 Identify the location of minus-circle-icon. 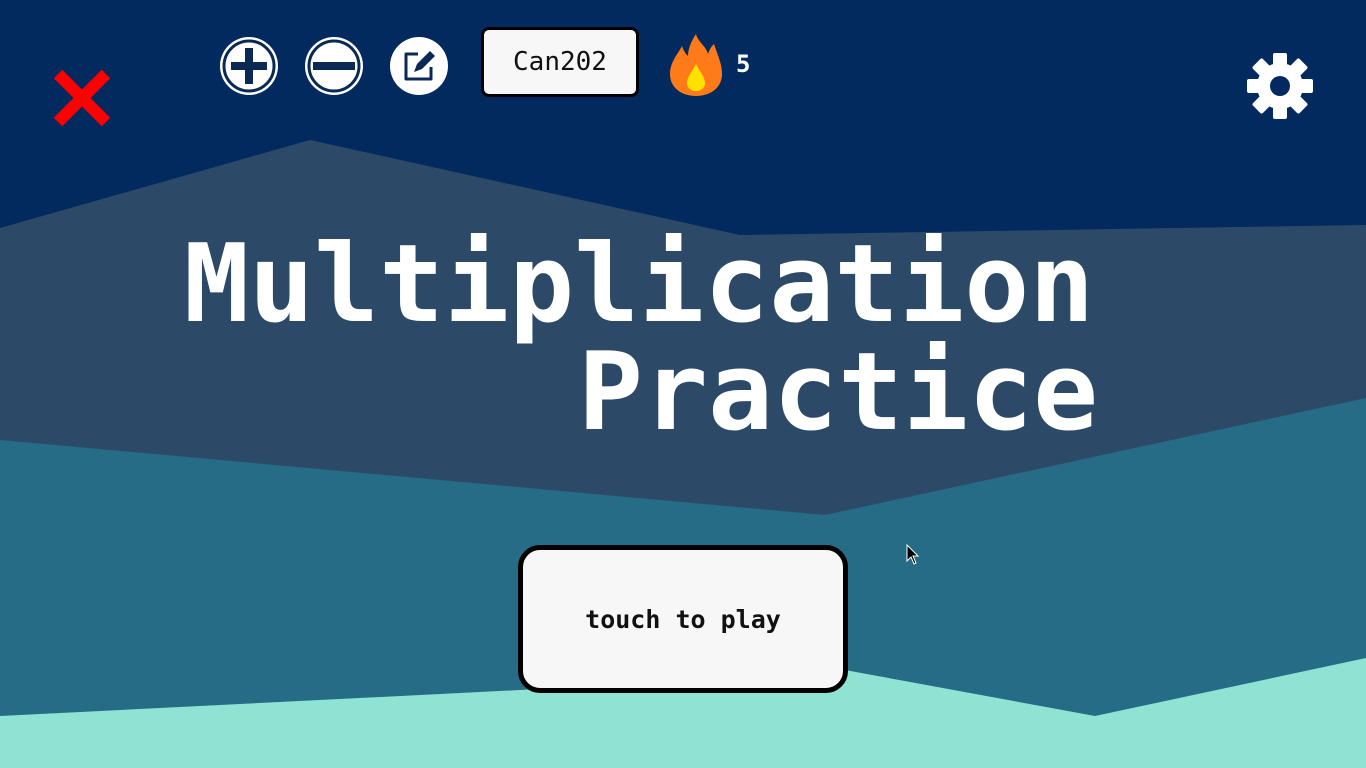
(334, 66).